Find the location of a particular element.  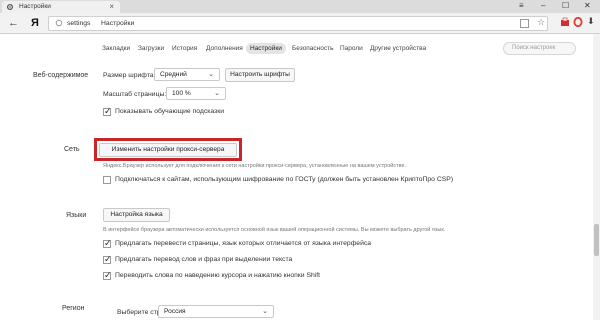

yandex-logo: Я is located at coordinates (35, 23).